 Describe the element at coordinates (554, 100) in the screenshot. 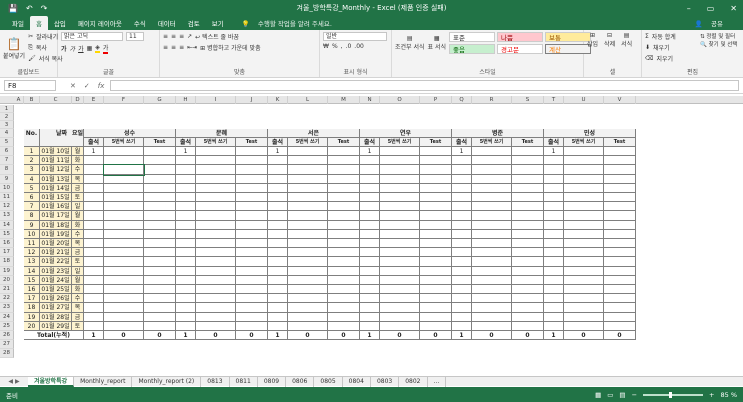

I see `column-header: T` at that location.